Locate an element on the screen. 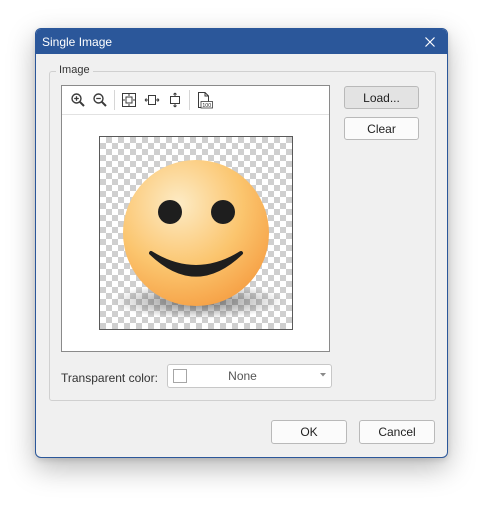 The height and width of the screenshot is (530, 479). zoom-out-icon is located at coordinates (100, 100).